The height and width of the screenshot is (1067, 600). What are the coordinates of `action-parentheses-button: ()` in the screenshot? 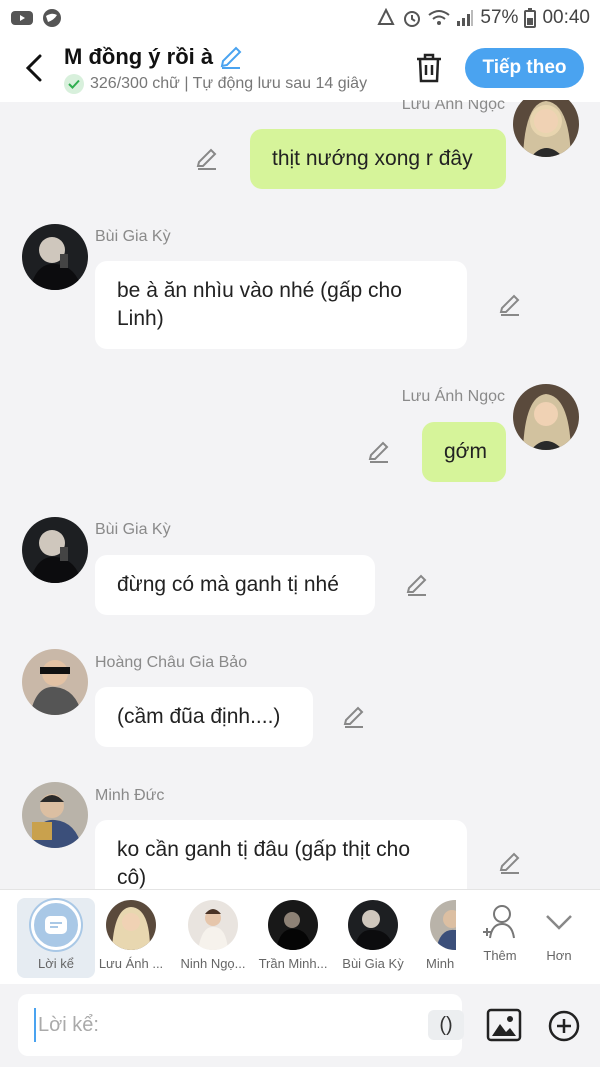 It's located at (446, 1025).